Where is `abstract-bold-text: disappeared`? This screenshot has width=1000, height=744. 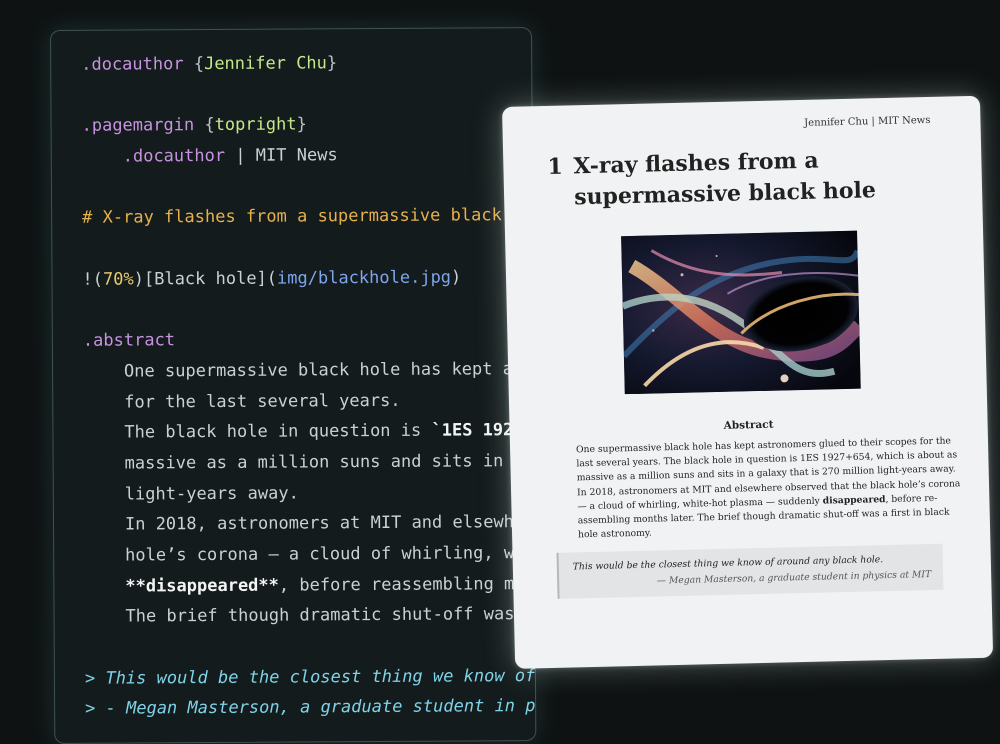 abstract-bold-text: disappeared is located at coordinates (854, 500).